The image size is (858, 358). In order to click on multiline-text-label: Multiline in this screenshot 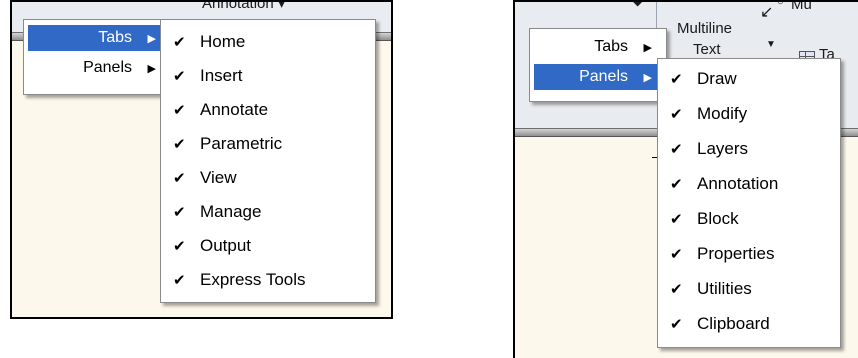, I will do `click(705, 28)`.